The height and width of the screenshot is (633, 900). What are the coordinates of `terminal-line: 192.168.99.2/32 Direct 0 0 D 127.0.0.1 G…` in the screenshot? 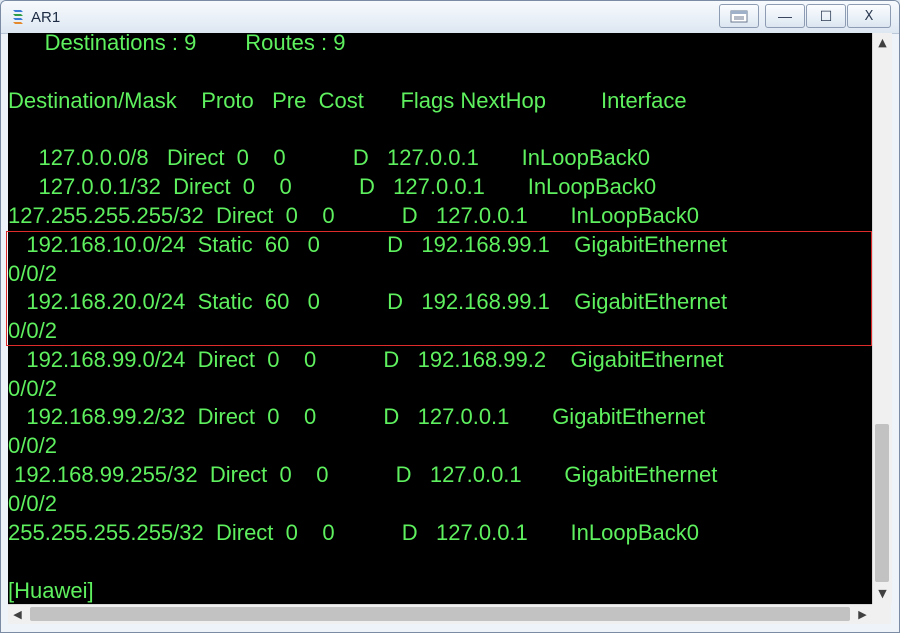 It's located at (357, 416).